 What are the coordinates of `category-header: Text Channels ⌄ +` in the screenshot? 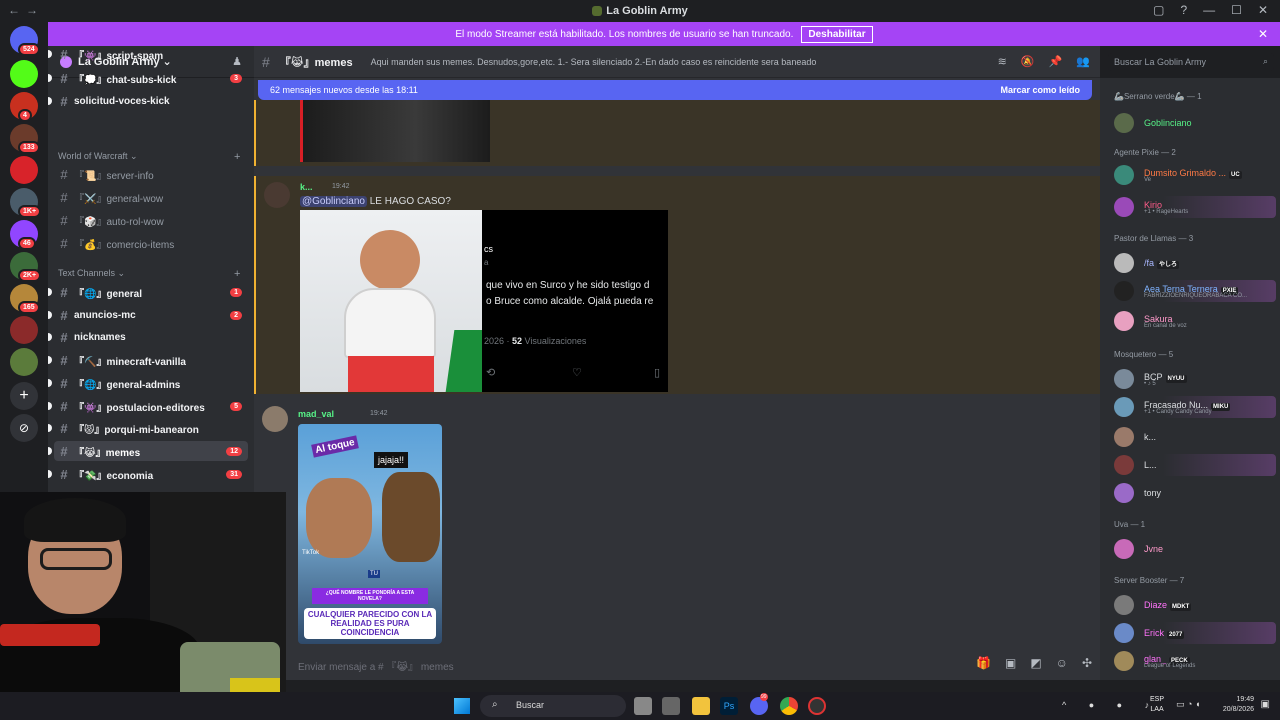 It's located at (149, 274).